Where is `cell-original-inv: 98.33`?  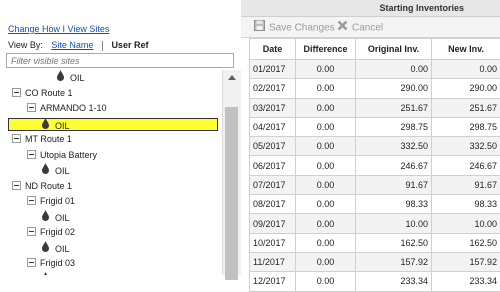
cell-original-inv: 98.33 is located at coordinates (394, 204).